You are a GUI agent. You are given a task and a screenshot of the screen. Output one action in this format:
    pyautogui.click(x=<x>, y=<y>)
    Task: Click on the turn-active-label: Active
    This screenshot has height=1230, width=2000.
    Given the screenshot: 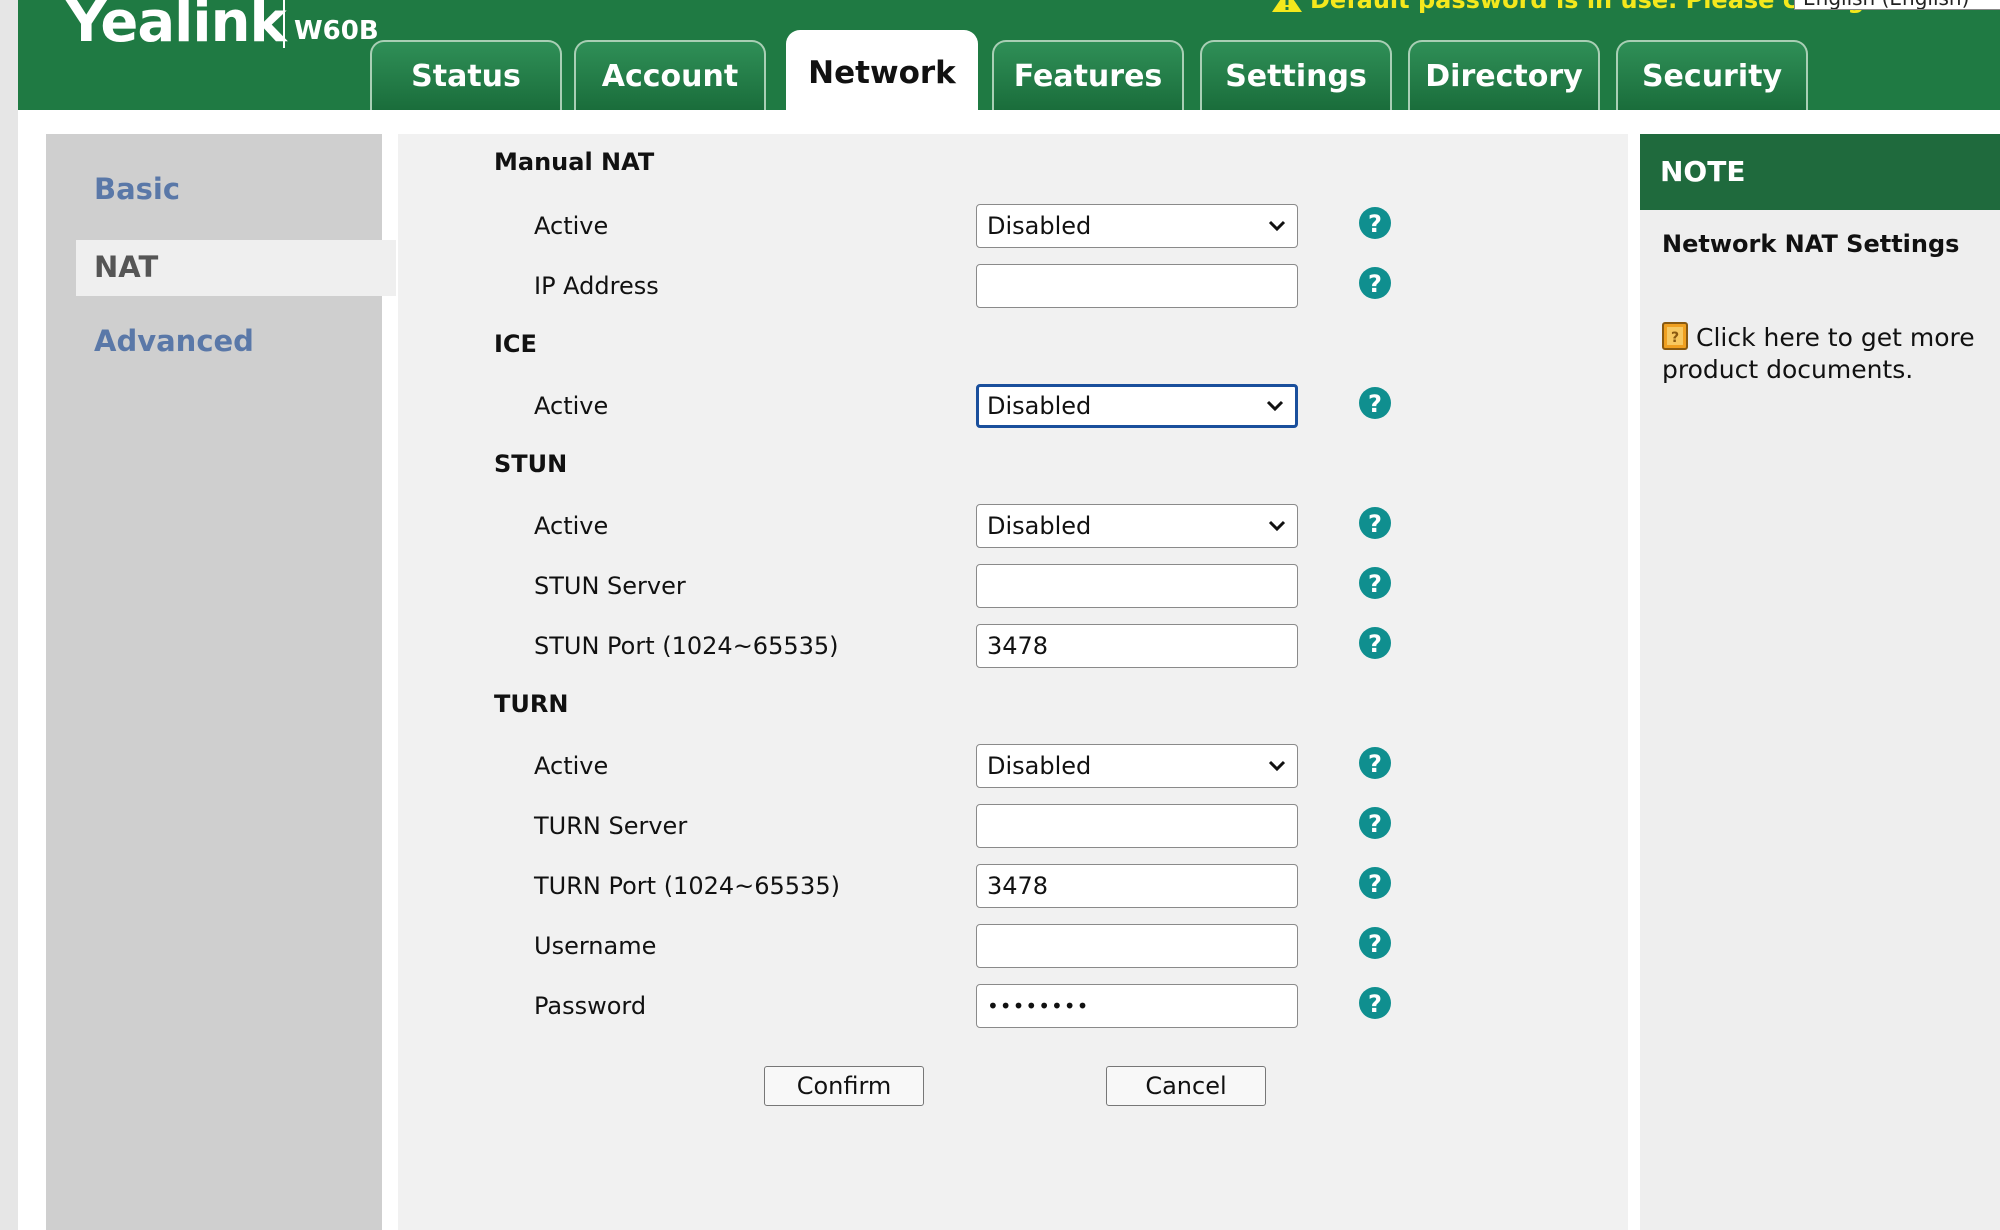 What is the action you would take?
    pyautogui.click(x=571, y=766)
    